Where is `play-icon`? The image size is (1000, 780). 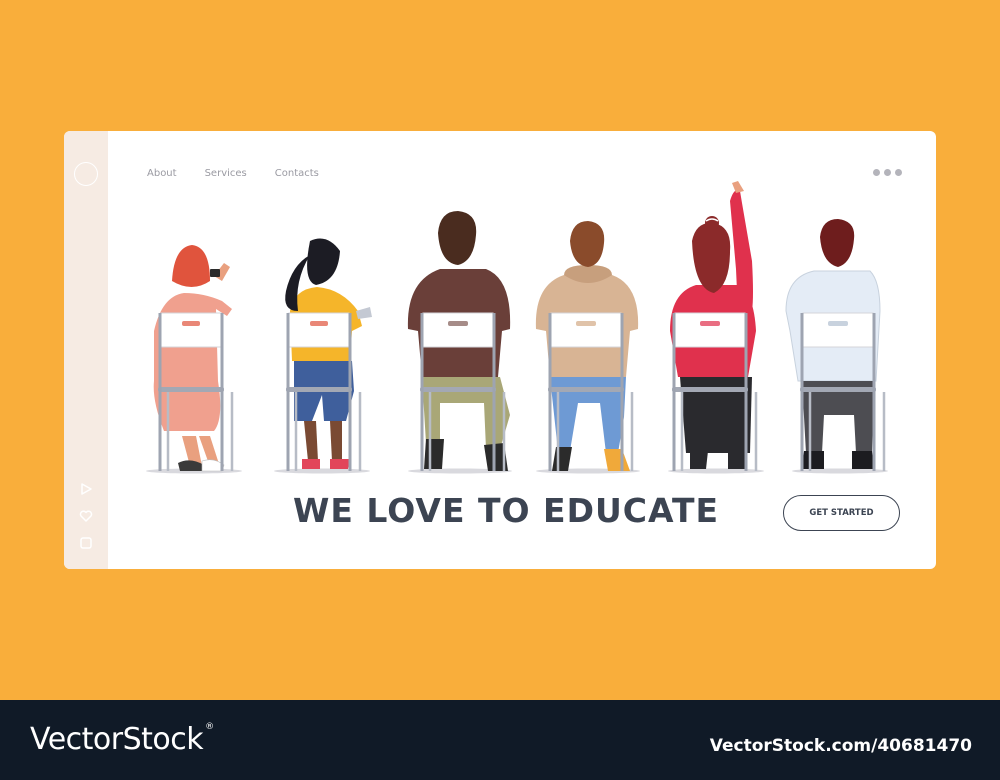 play-icon is located at coordinates (86, 489).